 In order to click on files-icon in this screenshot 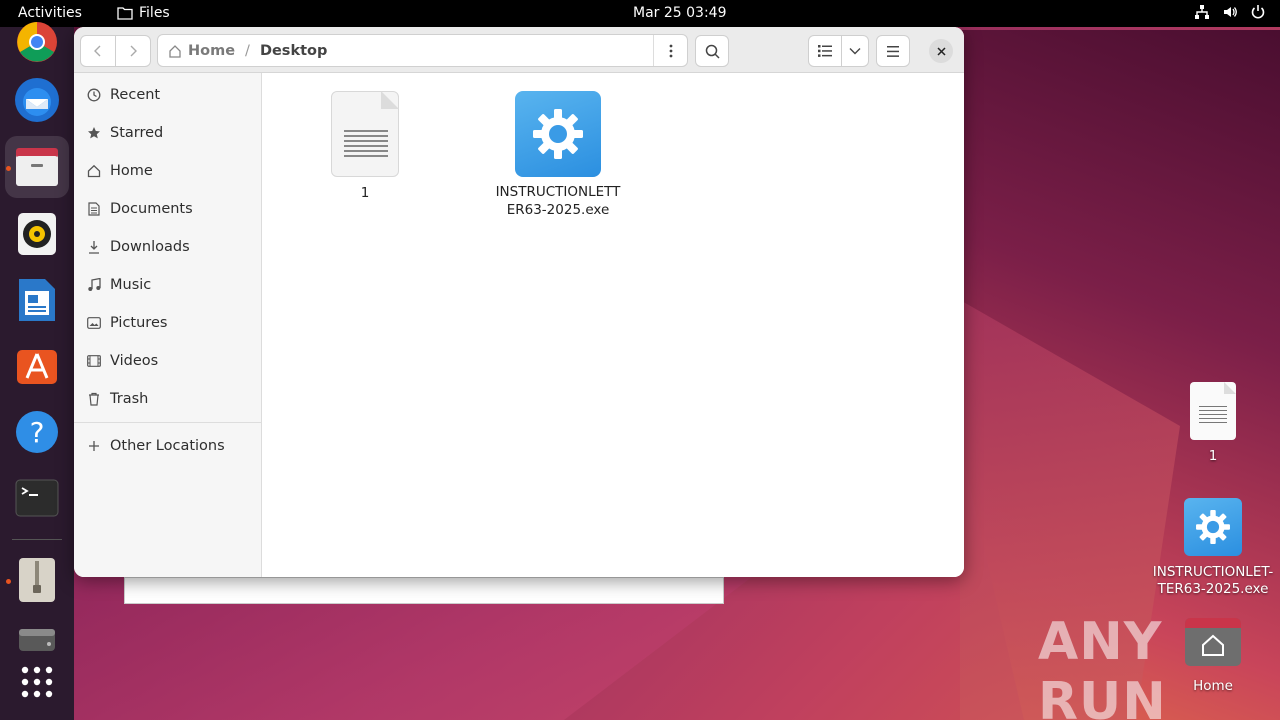, I will do `click(37, 167)`.